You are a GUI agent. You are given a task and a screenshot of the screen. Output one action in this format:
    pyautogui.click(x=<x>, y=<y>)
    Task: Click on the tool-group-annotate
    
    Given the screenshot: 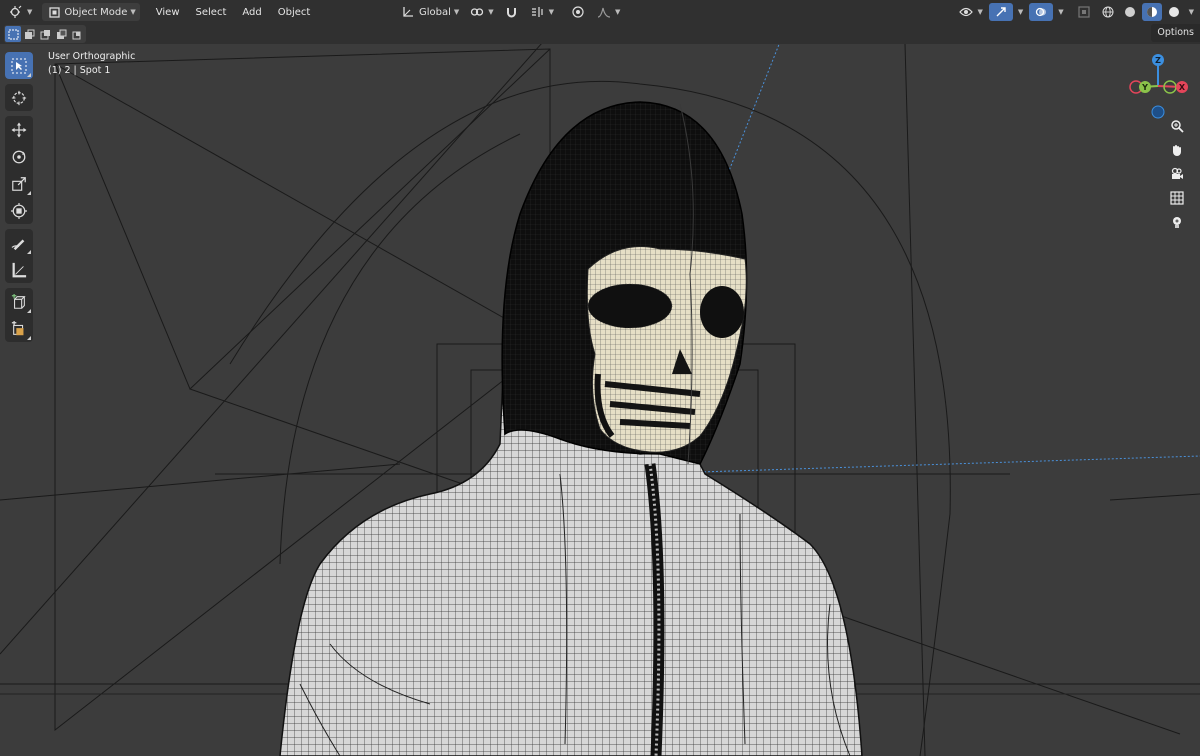 What is the action you would take?
    pyautogui.click(x=19, y=256)
    